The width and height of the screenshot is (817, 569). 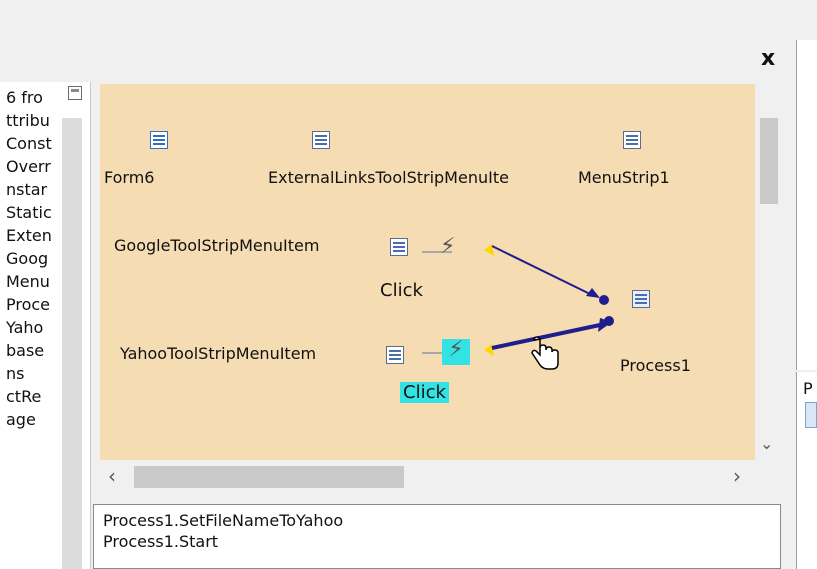 What do you see at coordinates (632, 140) in the screenshot?
I see `menu-strip-icon` at bounding box center [632, 140].